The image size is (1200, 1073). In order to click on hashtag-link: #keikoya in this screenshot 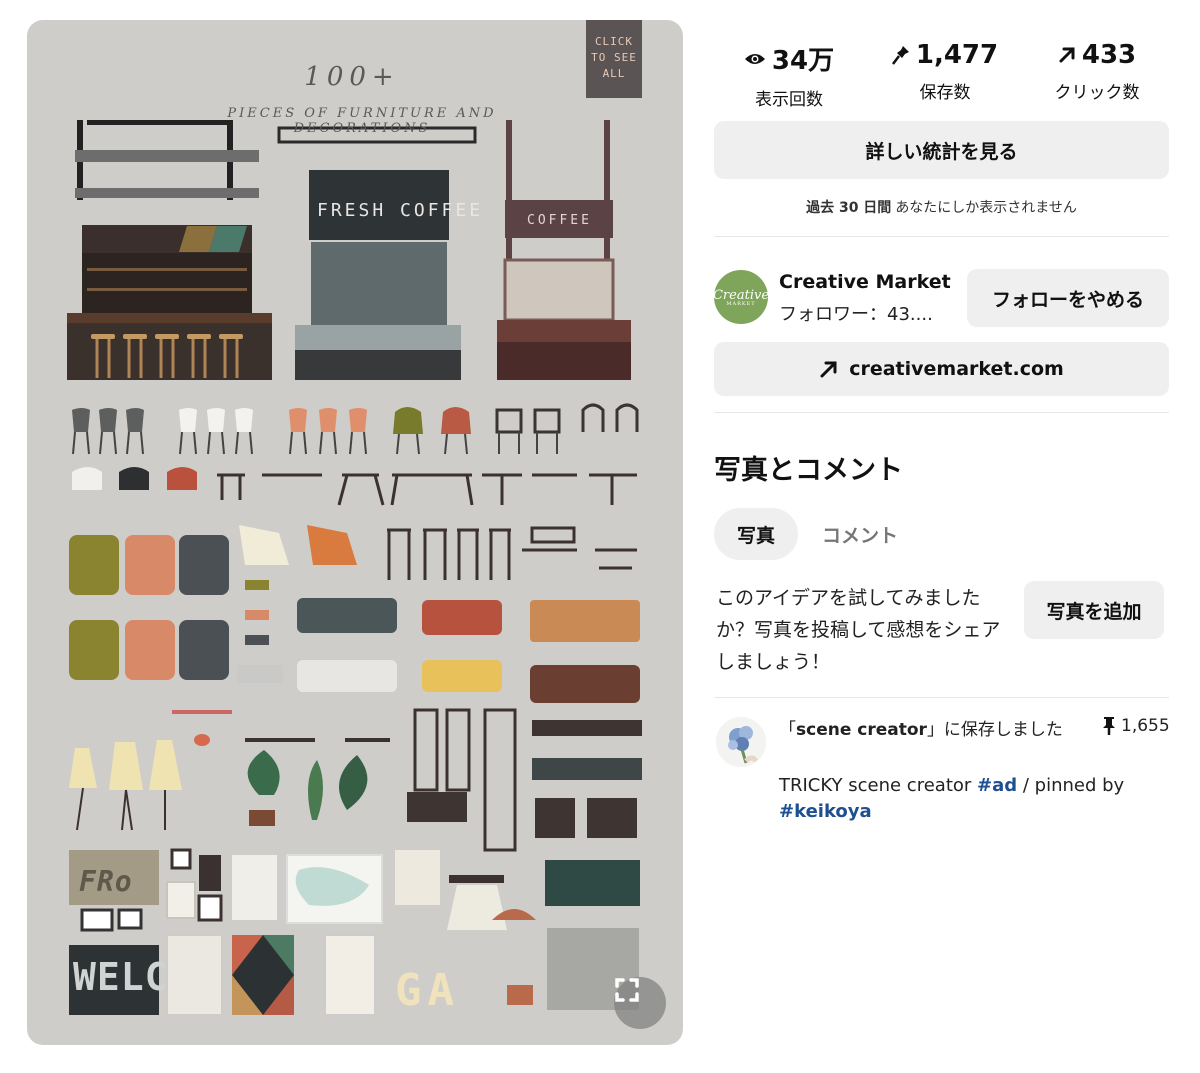, I will do `click(825, 811)`.